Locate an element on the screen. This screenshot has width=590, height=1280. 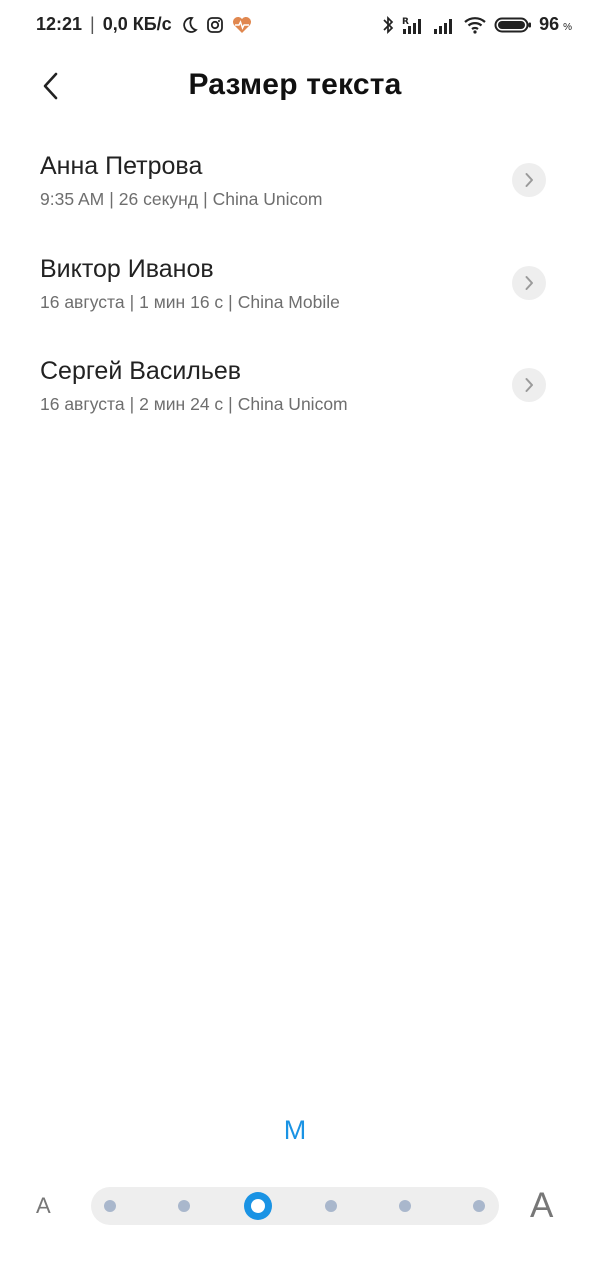
small-text-label: A is located at coordinates (43, 1205).